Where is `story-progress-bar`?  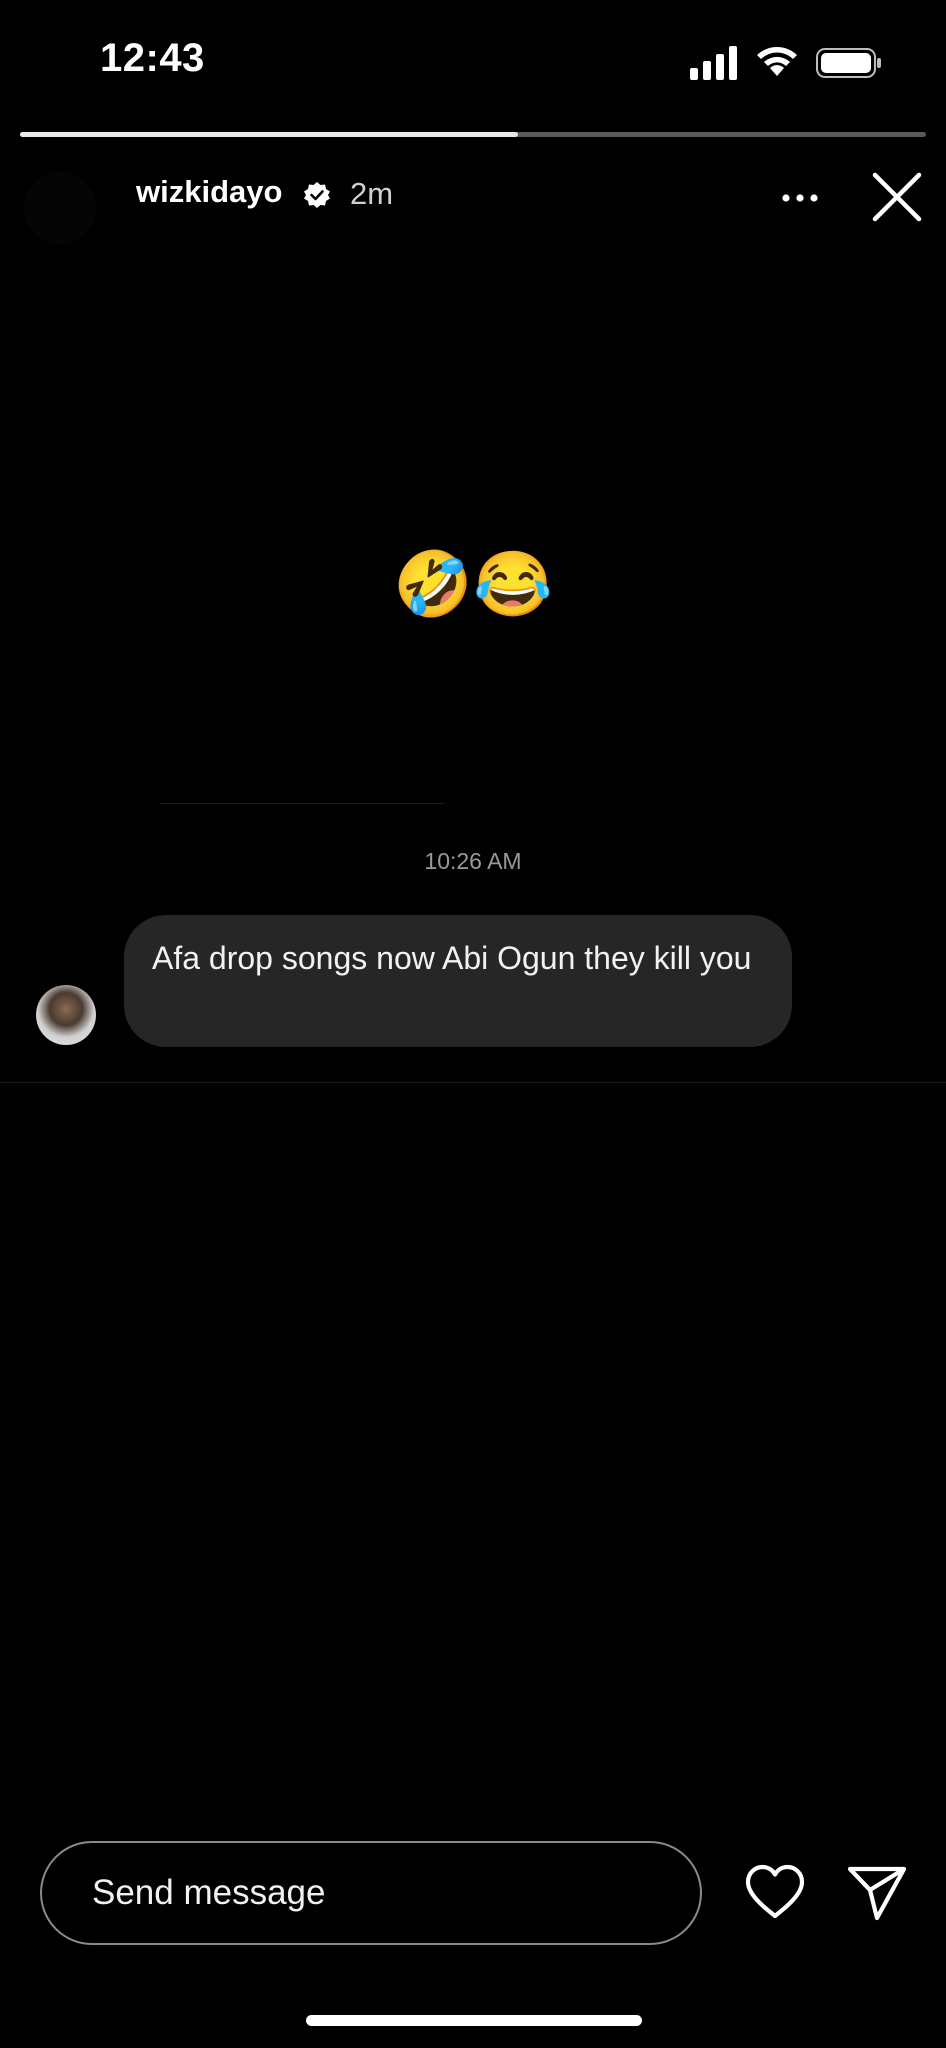 story-progress-bar is located at coordinates (473, 134).